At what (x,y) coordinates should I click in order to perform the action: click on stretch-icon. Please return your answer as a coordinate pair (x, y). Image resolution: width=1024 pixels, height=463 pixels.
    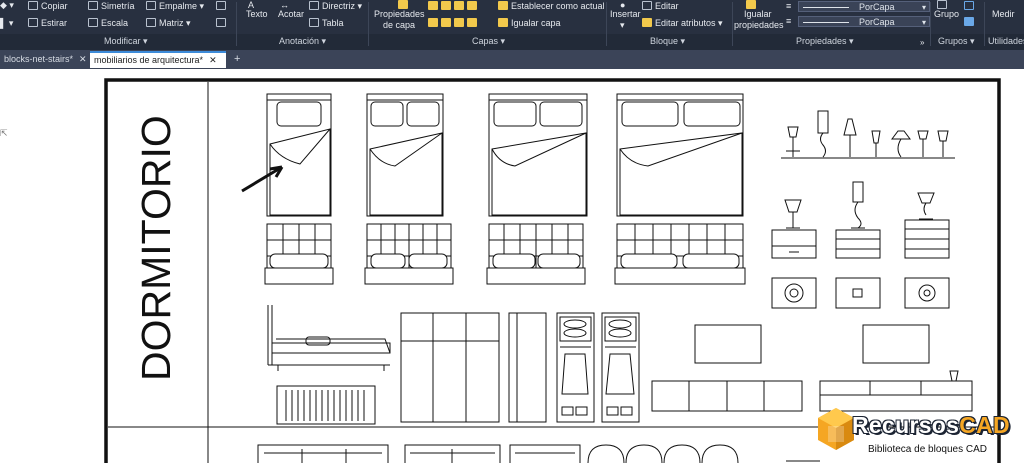
    Looking at the image, I should click on (33, 22).